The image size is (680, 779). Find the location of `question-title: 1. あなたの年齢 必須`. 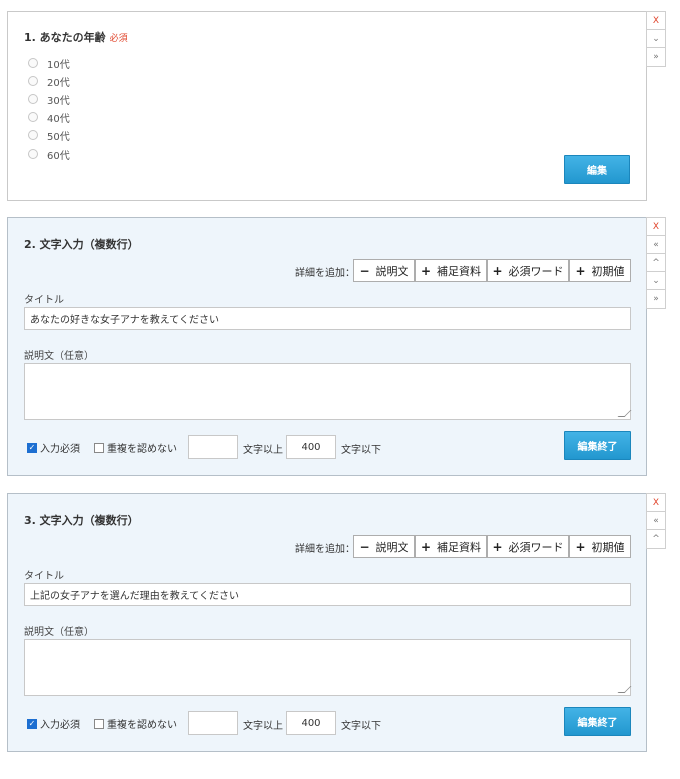

question-title: 1. あなたの年齢 必須 is located at coordinates (76, 37).